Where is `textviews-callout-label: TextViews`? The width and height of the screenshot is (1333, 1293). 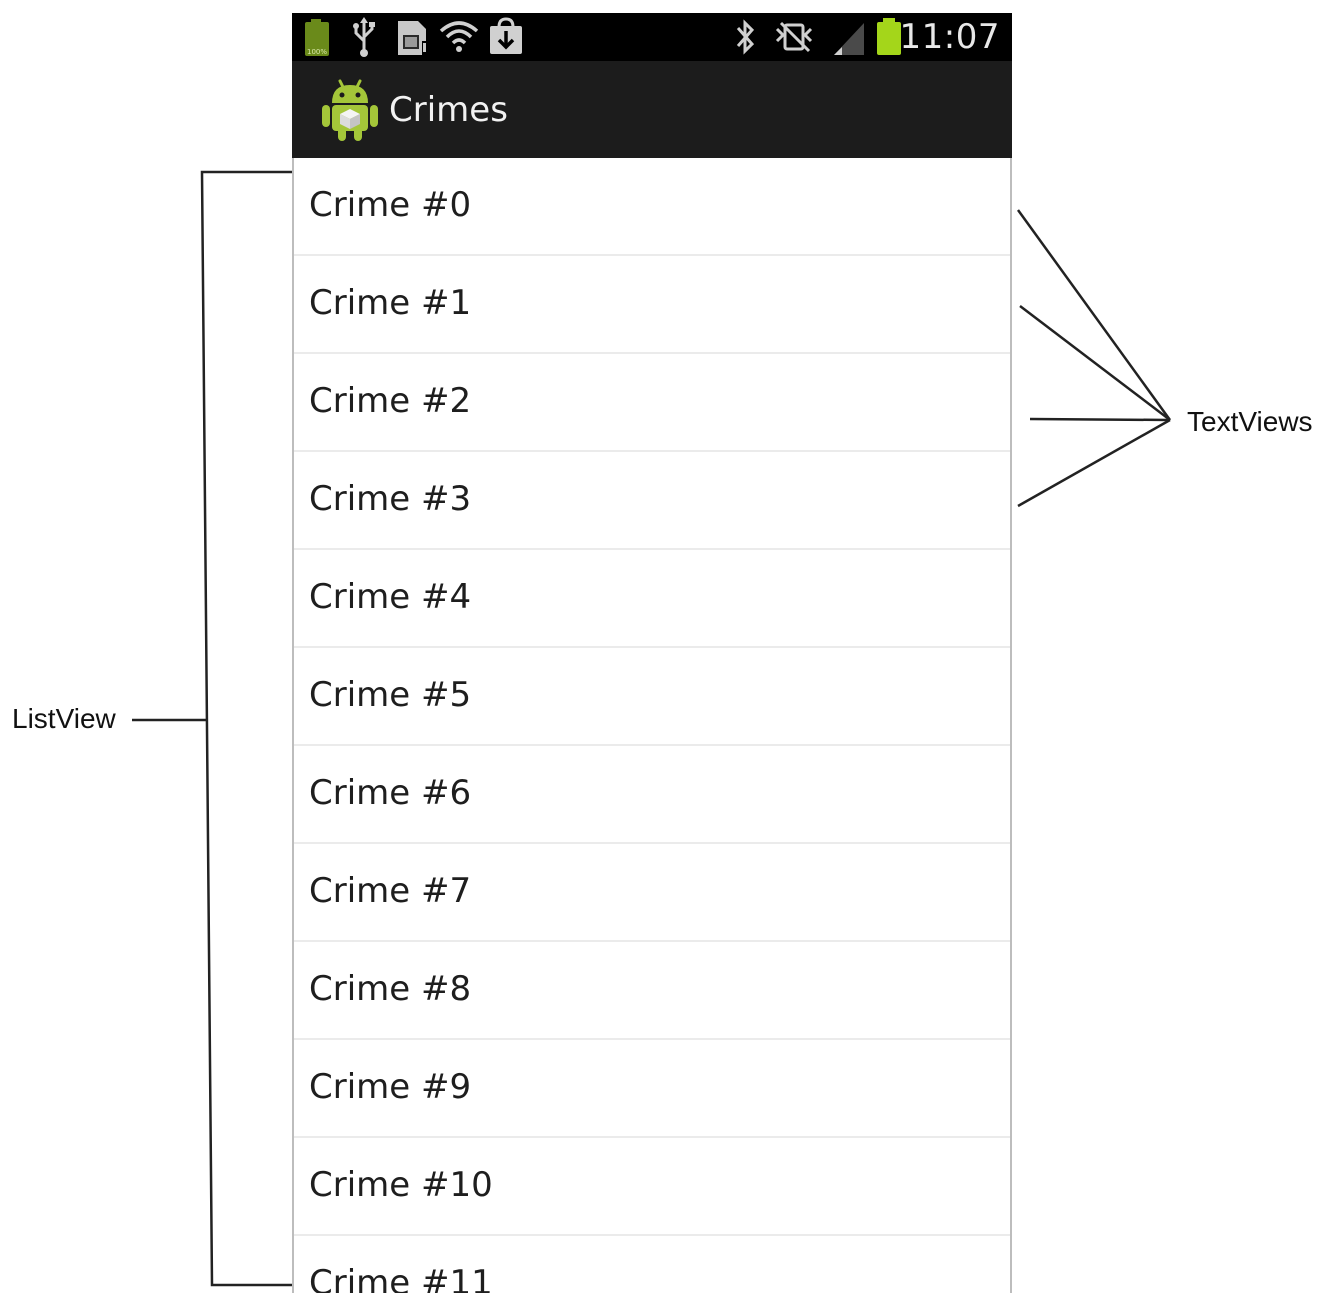
textviews-callout-label: TextViews is located at coordinates (1250, 421).